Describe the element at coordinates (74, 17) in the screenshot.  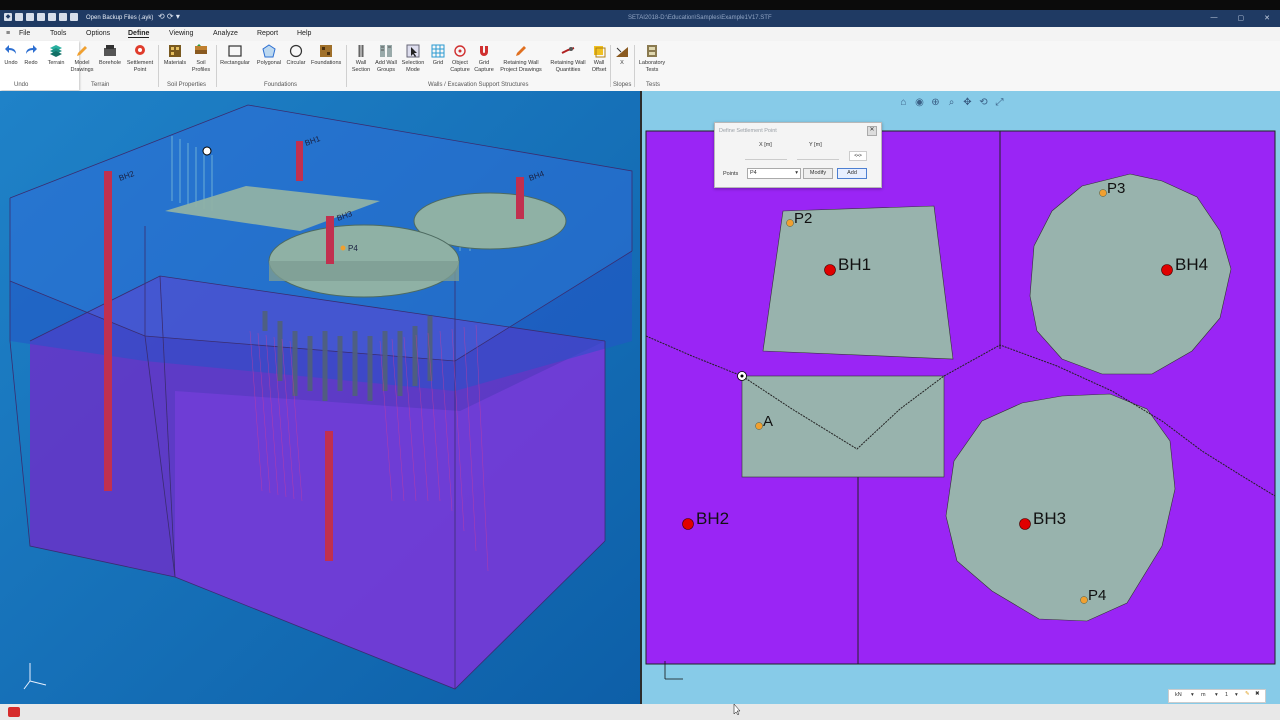
I see `backup-icon` at that location.